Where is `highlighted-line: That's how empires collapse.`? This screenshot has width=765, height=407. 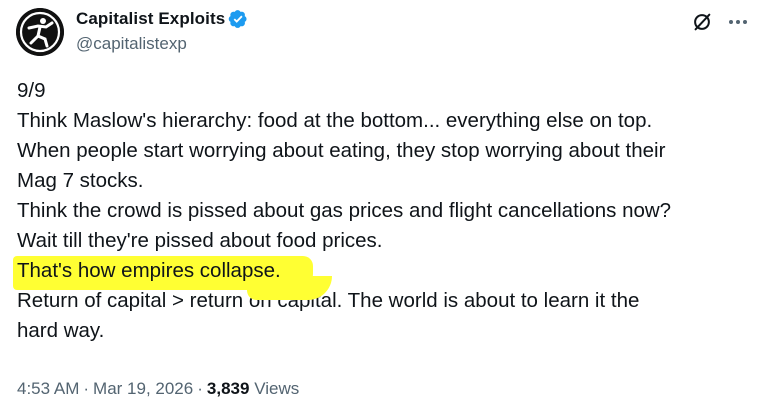
highlighted-line: That's how empires collapse. is located at coordinates (382, 278).